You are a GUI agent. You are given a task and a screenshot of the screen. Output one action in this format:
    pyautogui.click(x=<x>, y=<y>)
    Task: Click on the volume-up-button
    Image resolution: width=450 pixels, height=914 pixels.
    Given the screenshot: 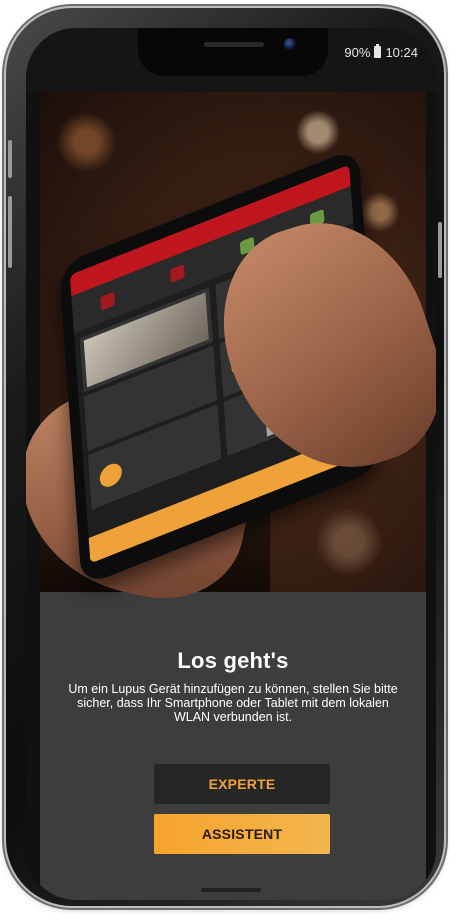 What is the action you would take?
    pyautogui.click(x=10, y=159)
    